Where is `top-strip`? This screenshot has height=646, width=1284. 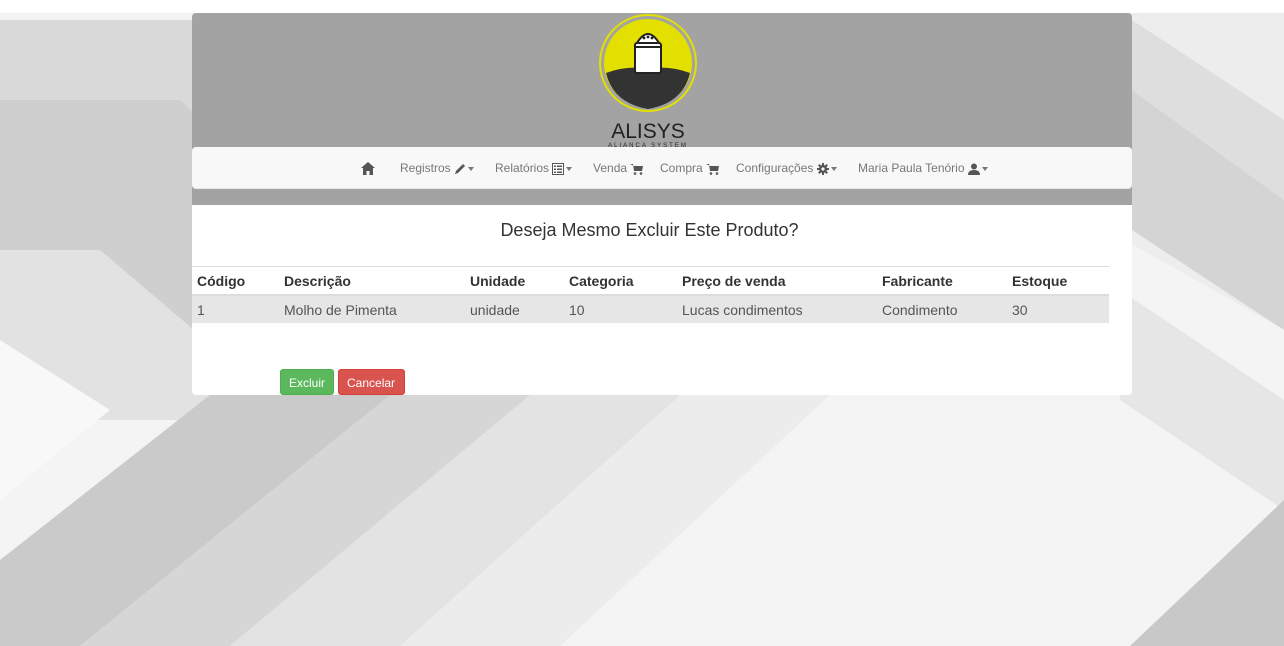
top-strip is located at coordinates (642, 6).